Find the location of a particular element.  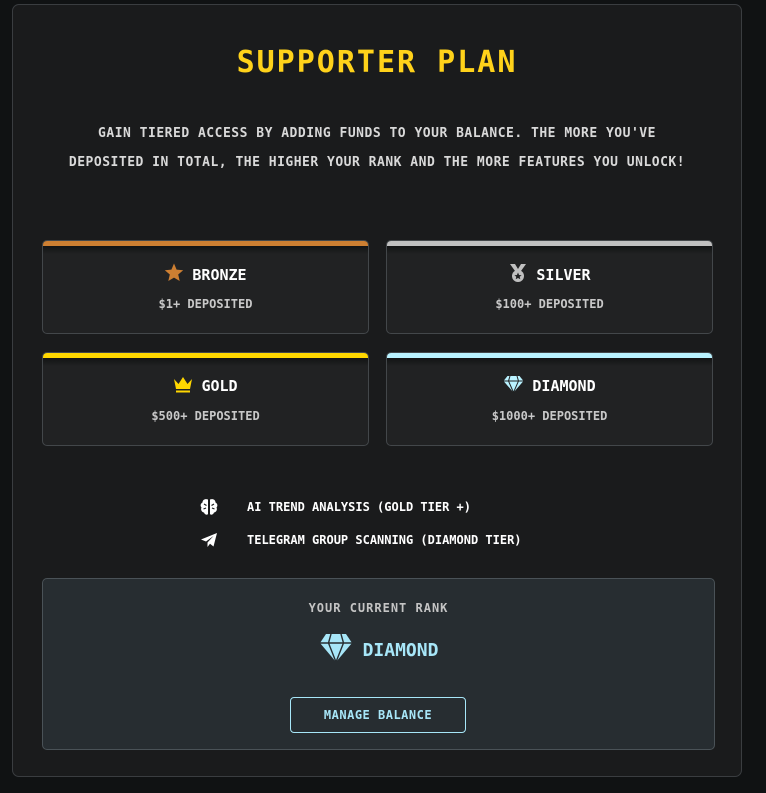

brain-icon is located at coordinates (209, 507).